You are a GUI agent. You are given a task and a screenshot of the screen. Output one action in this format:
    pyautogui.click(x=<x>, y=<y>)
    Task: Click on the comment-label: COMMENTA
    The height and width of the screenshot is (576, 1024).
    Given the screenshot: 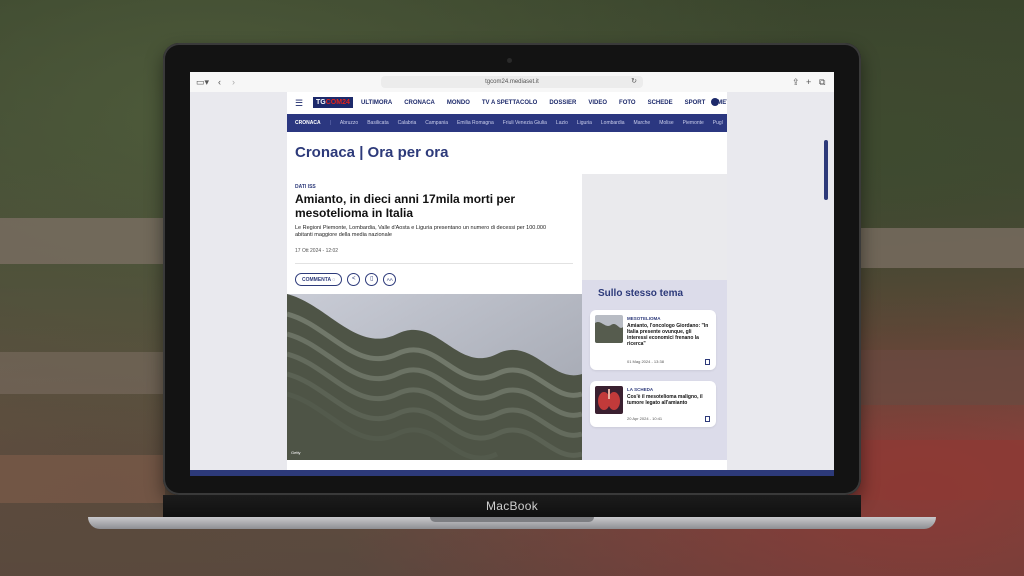 What is the action you would take?
    pyautogui.click(x=316, y=280)
    